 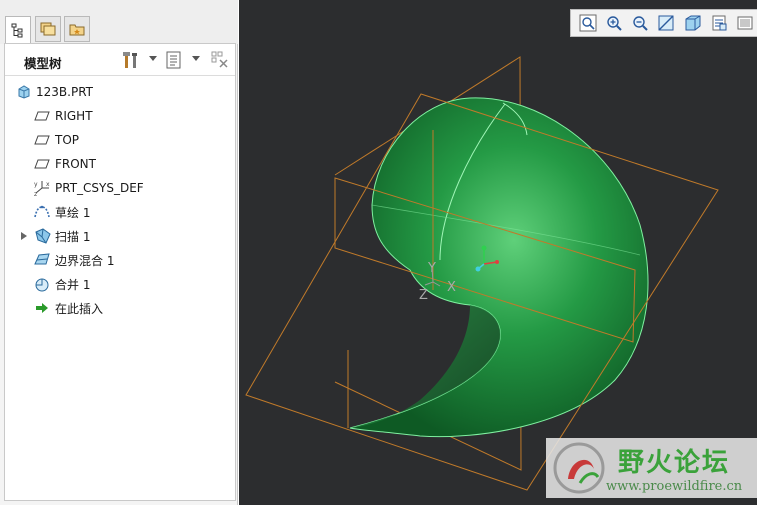 I want to click on tree-item-label: FRONT, so click(x=75, y=164).